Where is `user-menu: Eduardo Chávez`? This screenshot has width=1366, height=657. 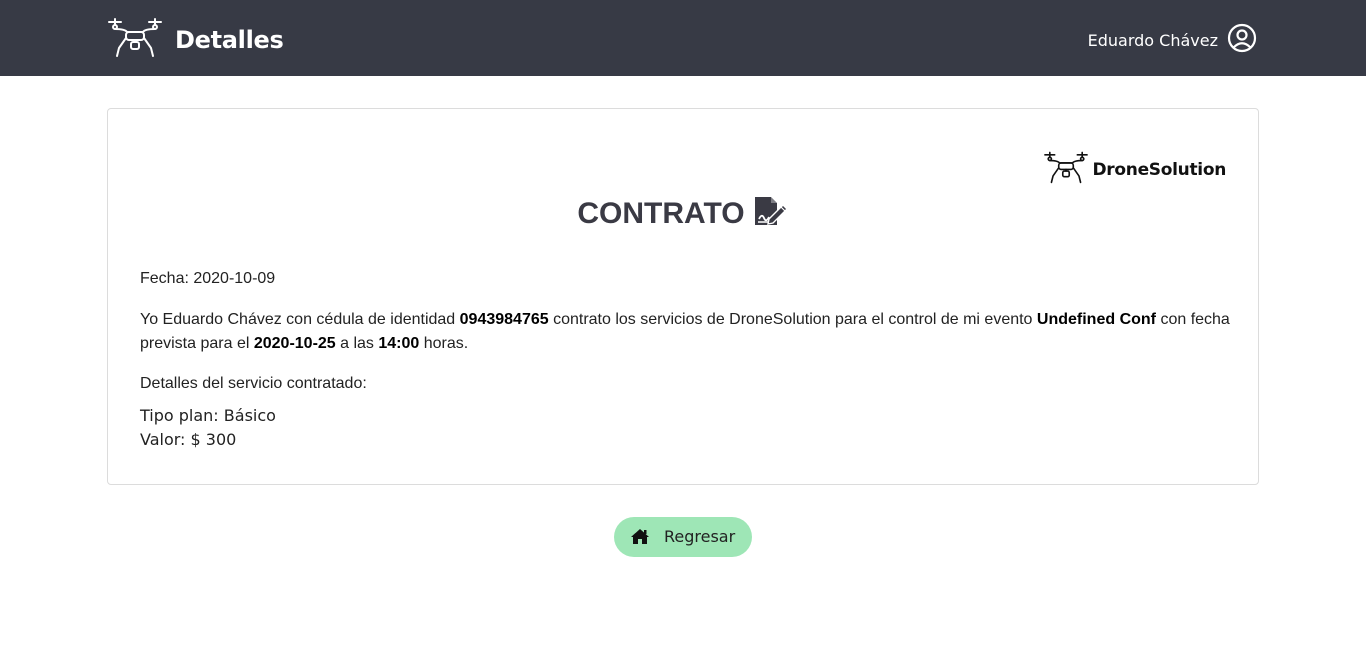 user-menu: Eduardo Chávez is located at coordinates (1172, 40).